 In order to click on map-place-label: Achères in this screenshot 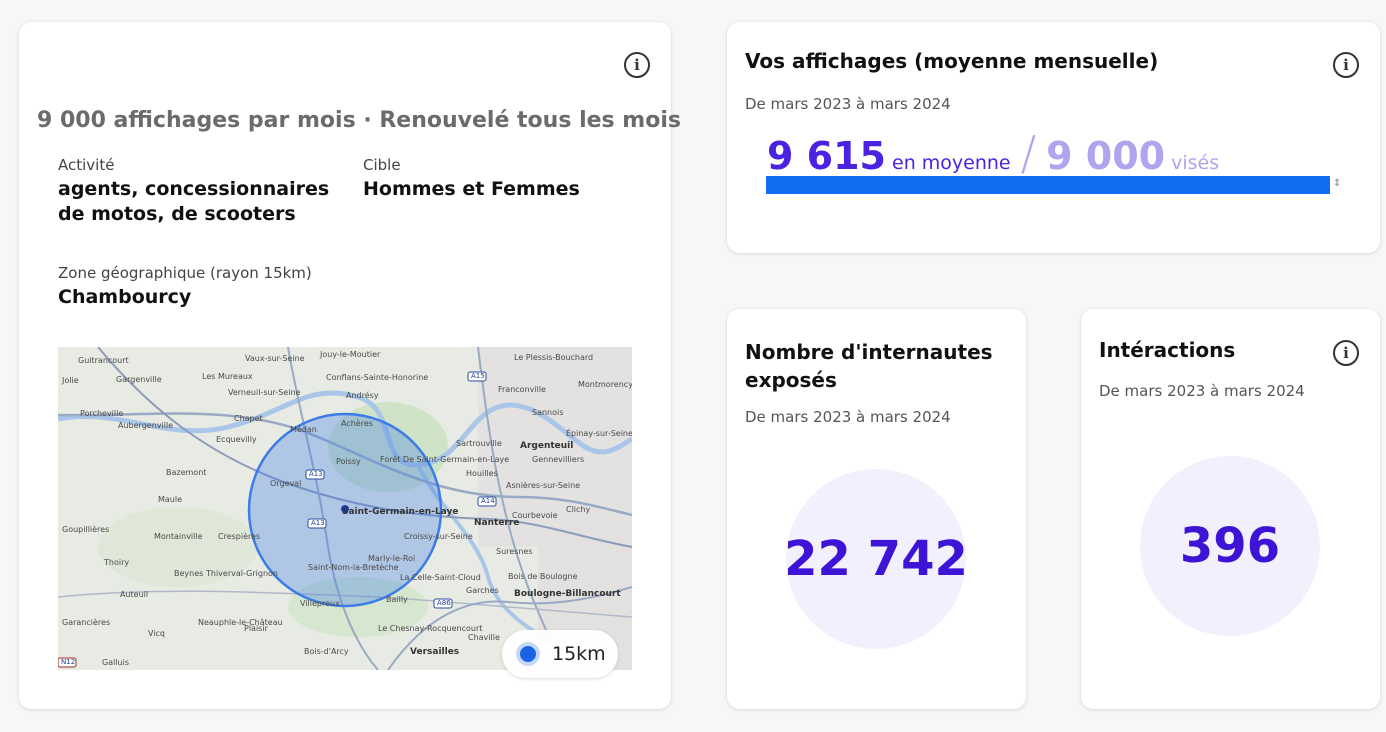, I will do `click(357, 423)`.